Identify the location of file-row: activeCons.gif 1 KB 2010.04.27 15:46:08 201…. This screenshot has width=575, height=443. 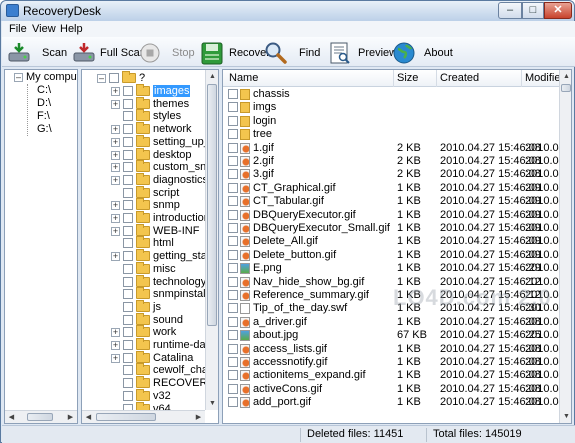
(397, 389).